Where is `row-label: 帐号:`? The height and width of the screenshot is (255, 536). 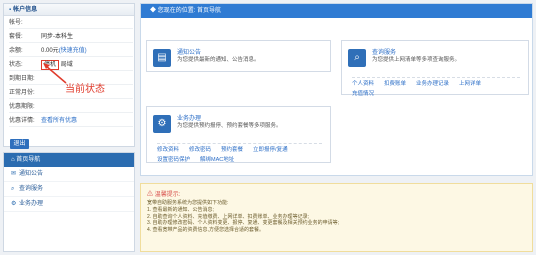
row-label: 帐号: is located at coordinates (16, 23).